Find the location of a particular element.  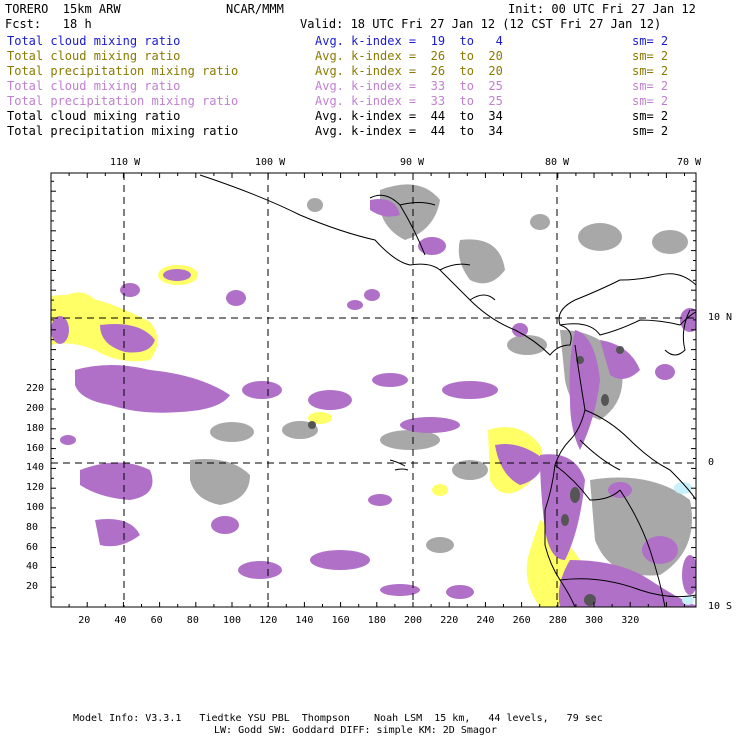

x-tick-label: 60 is located at coordinates (156, 620).